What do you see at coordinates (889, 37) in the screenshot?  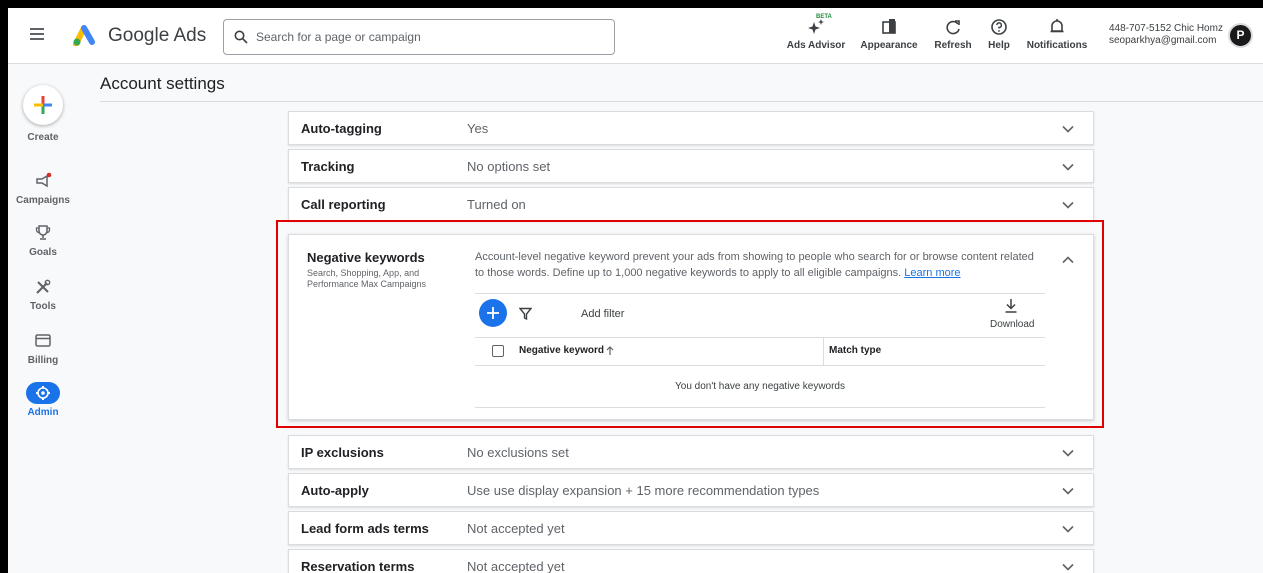 I see `appearance-button: Appearance` at bounding box center [889, 37].